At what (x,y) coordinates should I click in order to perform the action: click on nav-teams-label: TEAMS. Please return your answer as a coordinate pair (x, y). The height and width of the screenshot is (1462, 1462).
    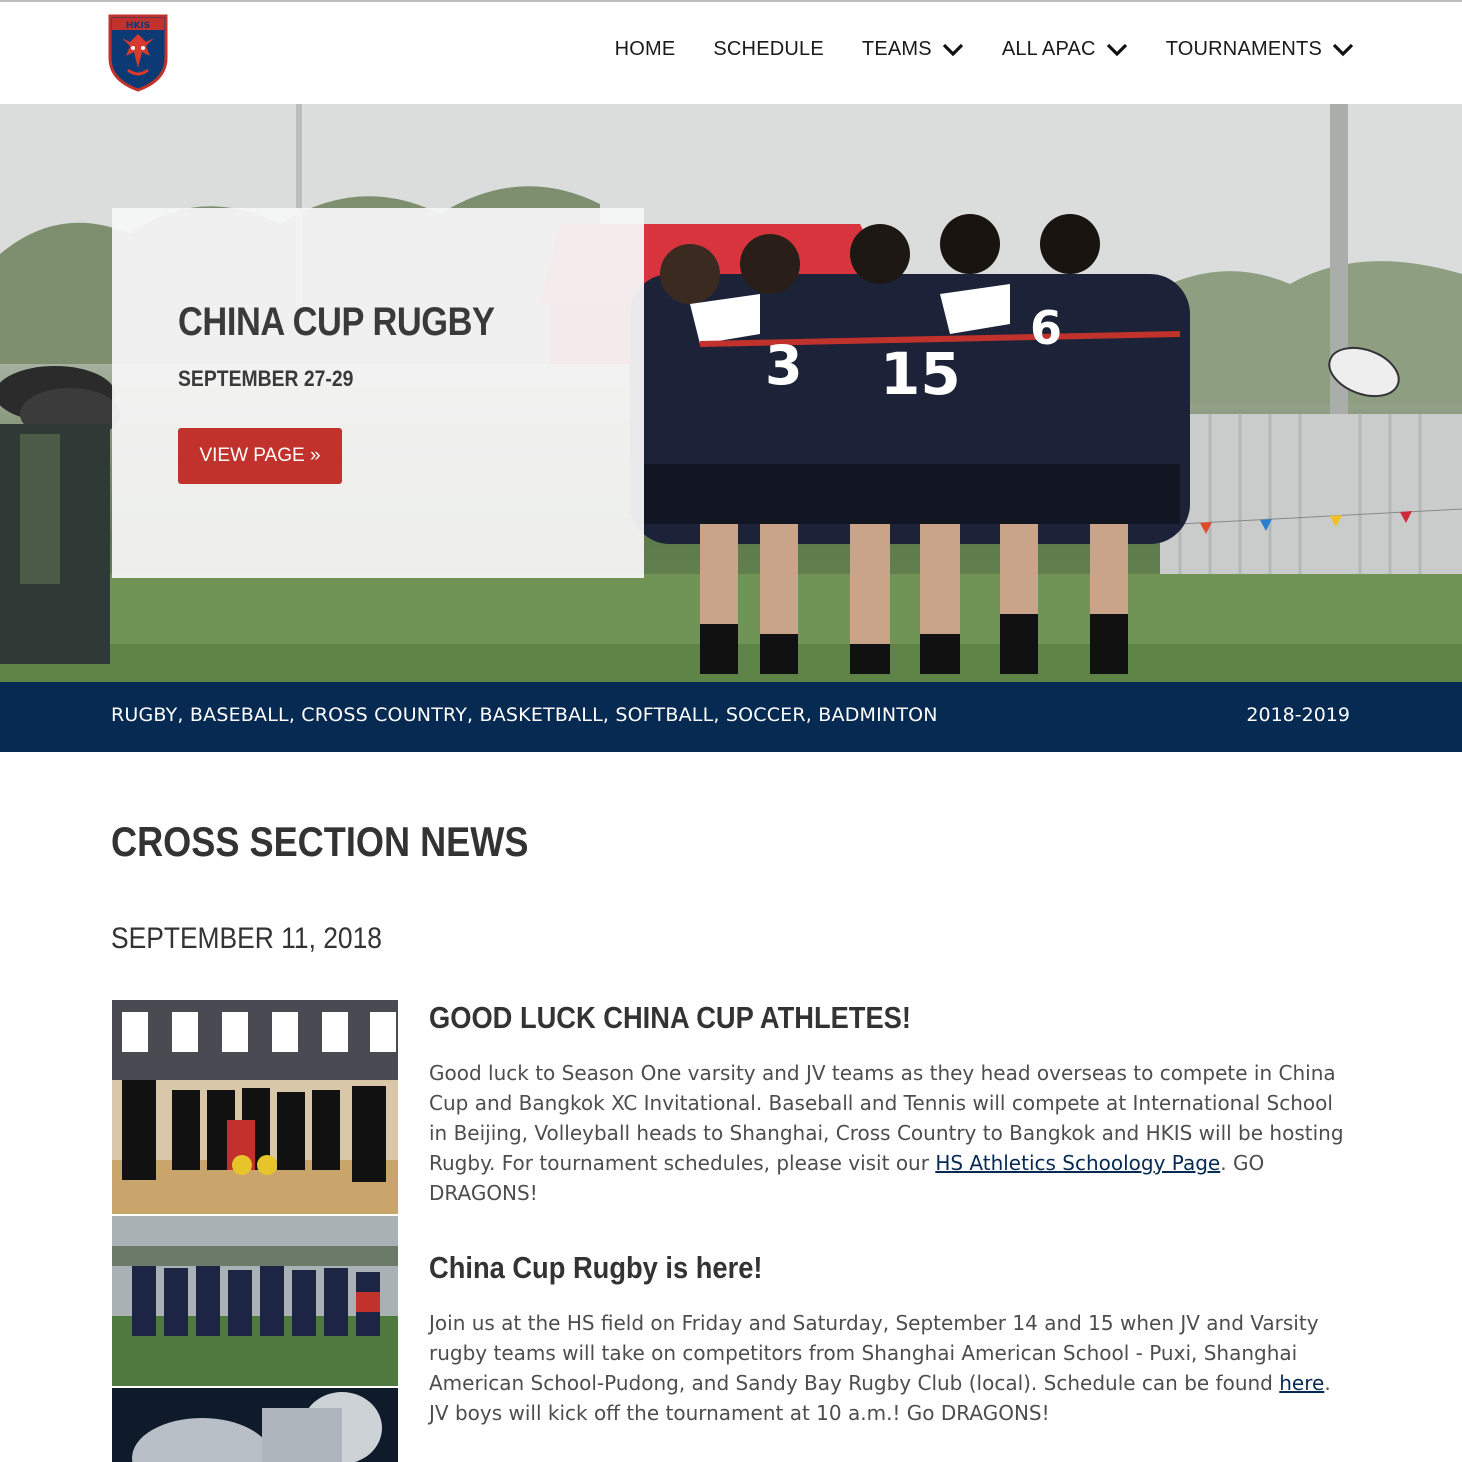
    Looking at the image, I should click on (896, 49).